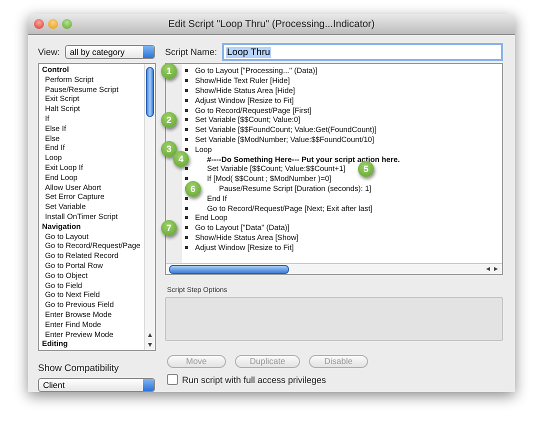 This screenshot has height=428, width=540. I want to click on callout-badge: 3, so click(169, 149).